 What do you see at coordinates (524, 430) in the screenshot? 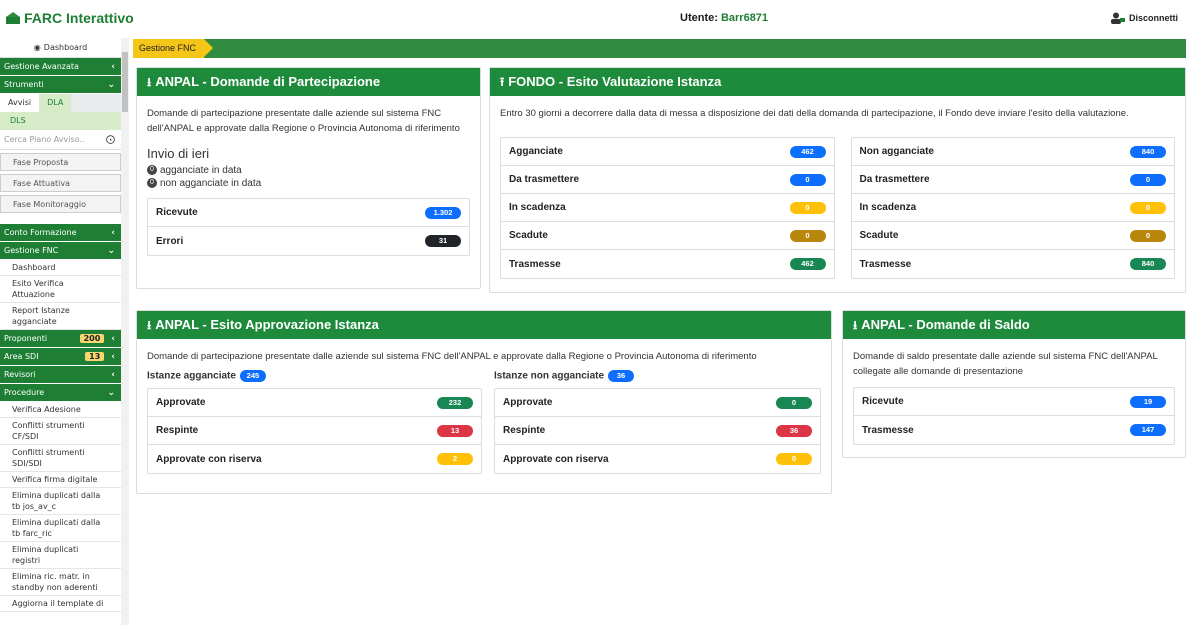
I see `row-label: Respinte` at bounding box center [524, 430].